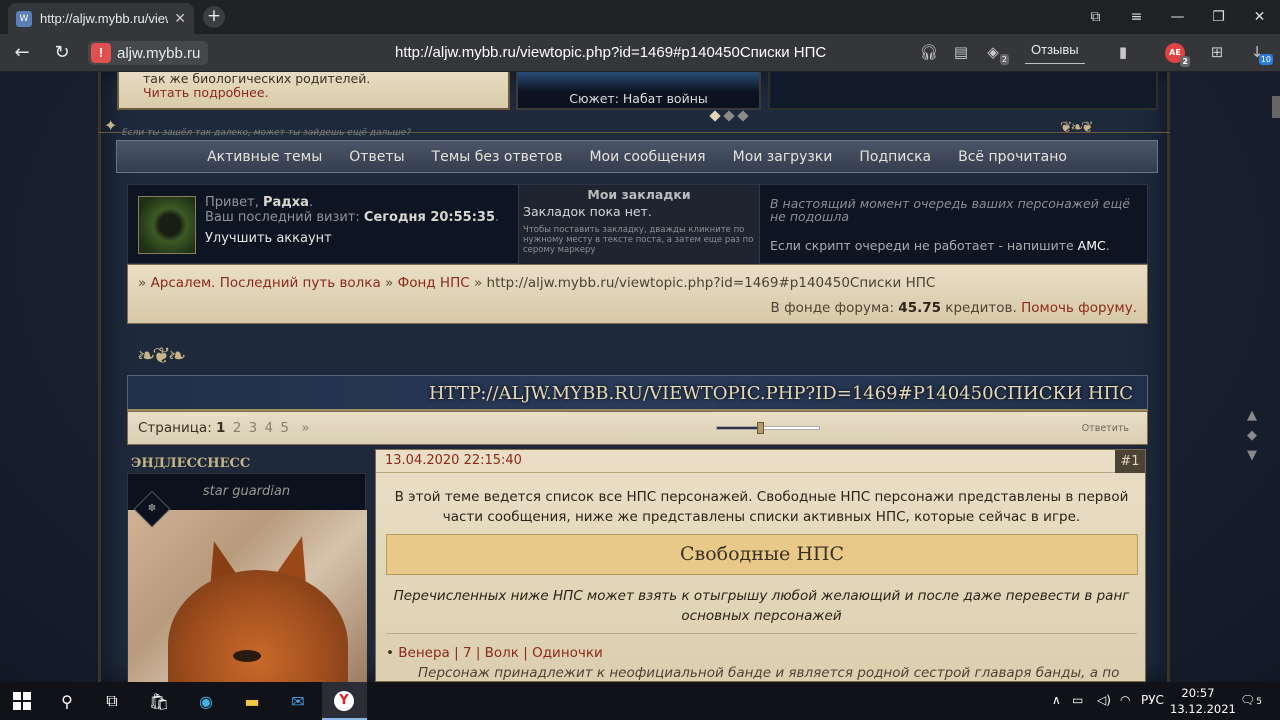  Describe the element at coordinates (500, 653) in the screenshot. I see `npc-entry-link: Венера | 7 | Волк | Одиночки` at that location.